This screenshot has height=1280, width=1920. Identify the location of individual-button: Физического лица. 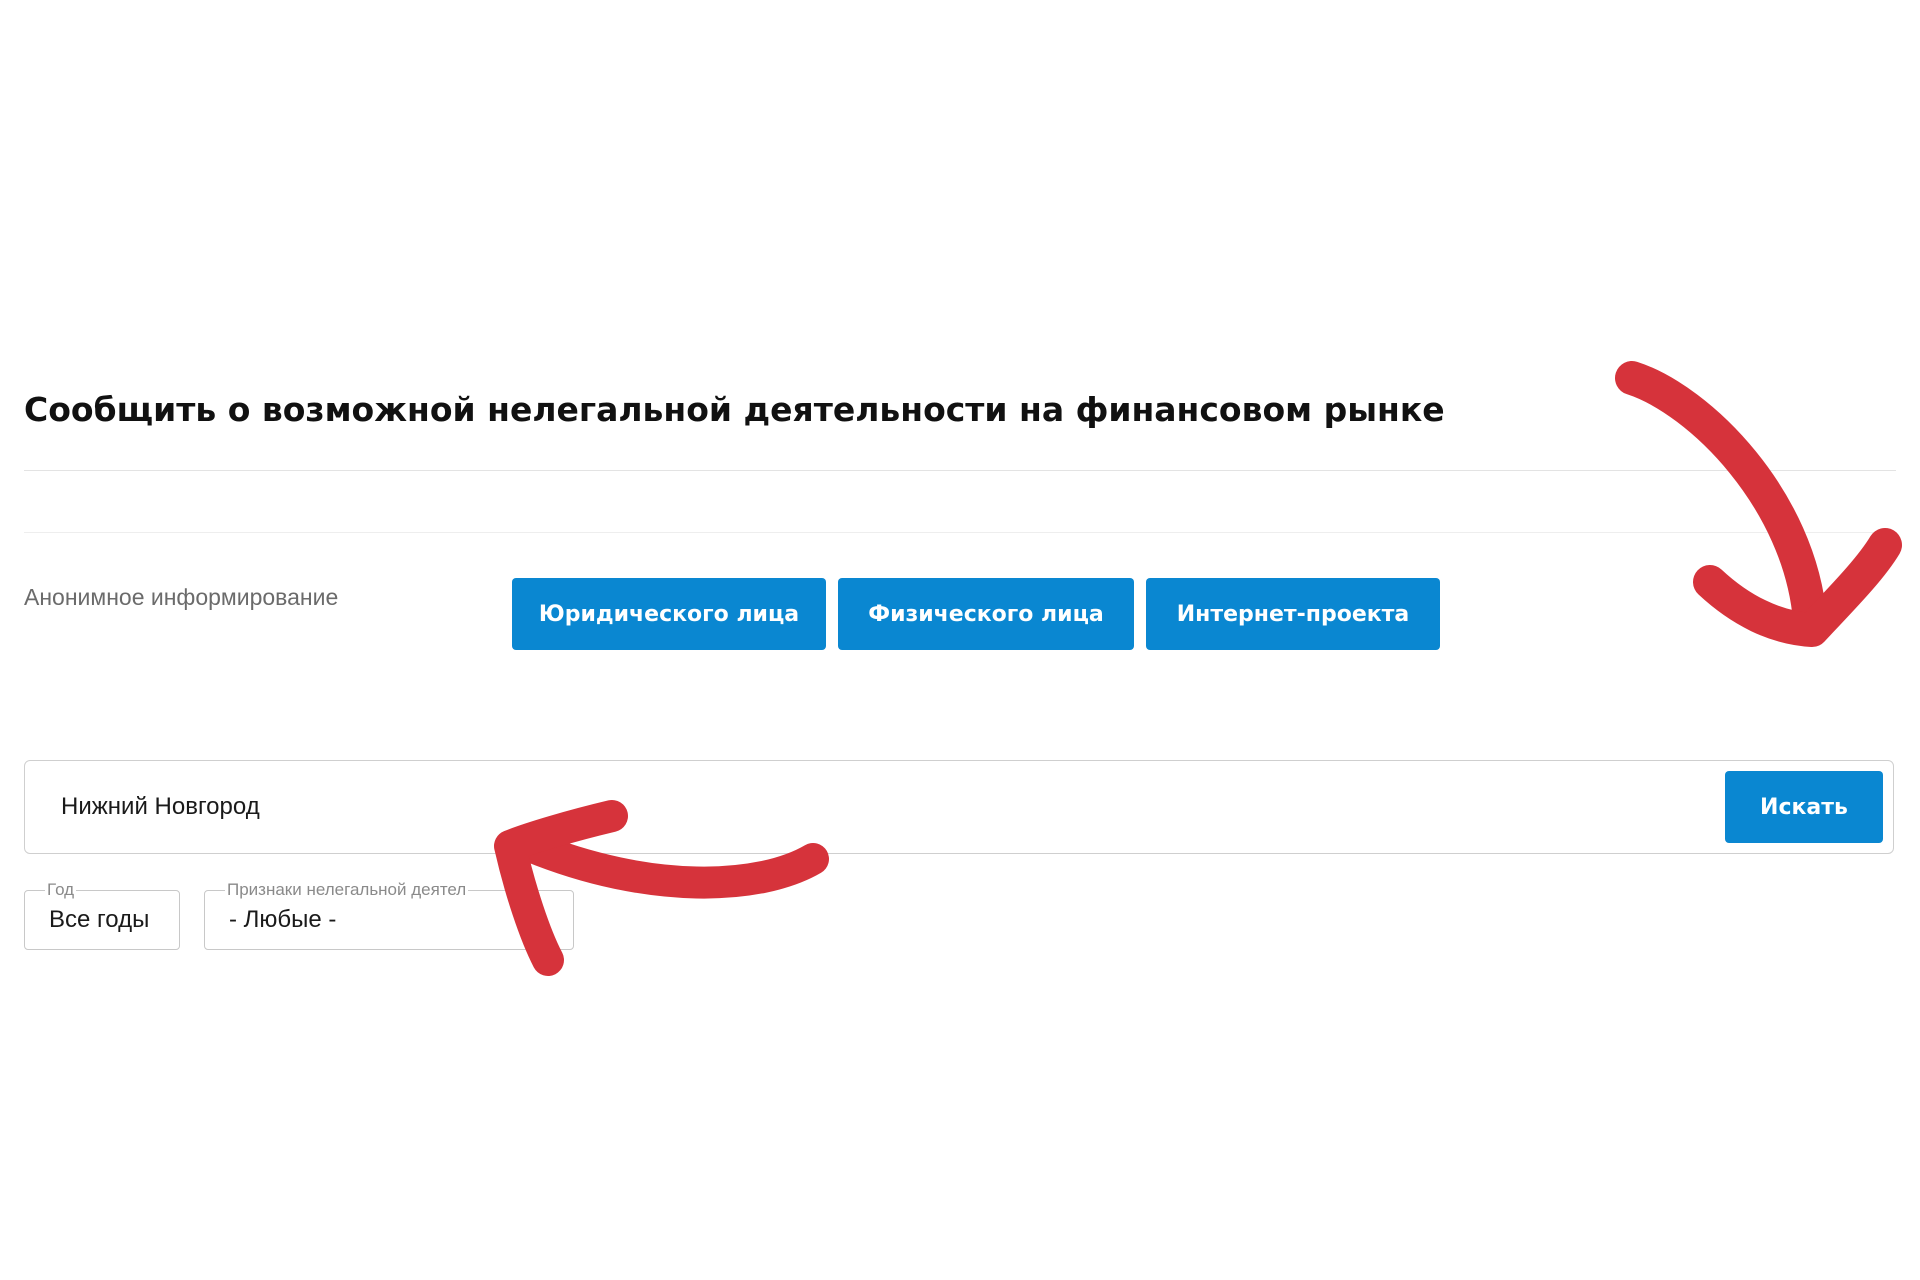
(986, 614).